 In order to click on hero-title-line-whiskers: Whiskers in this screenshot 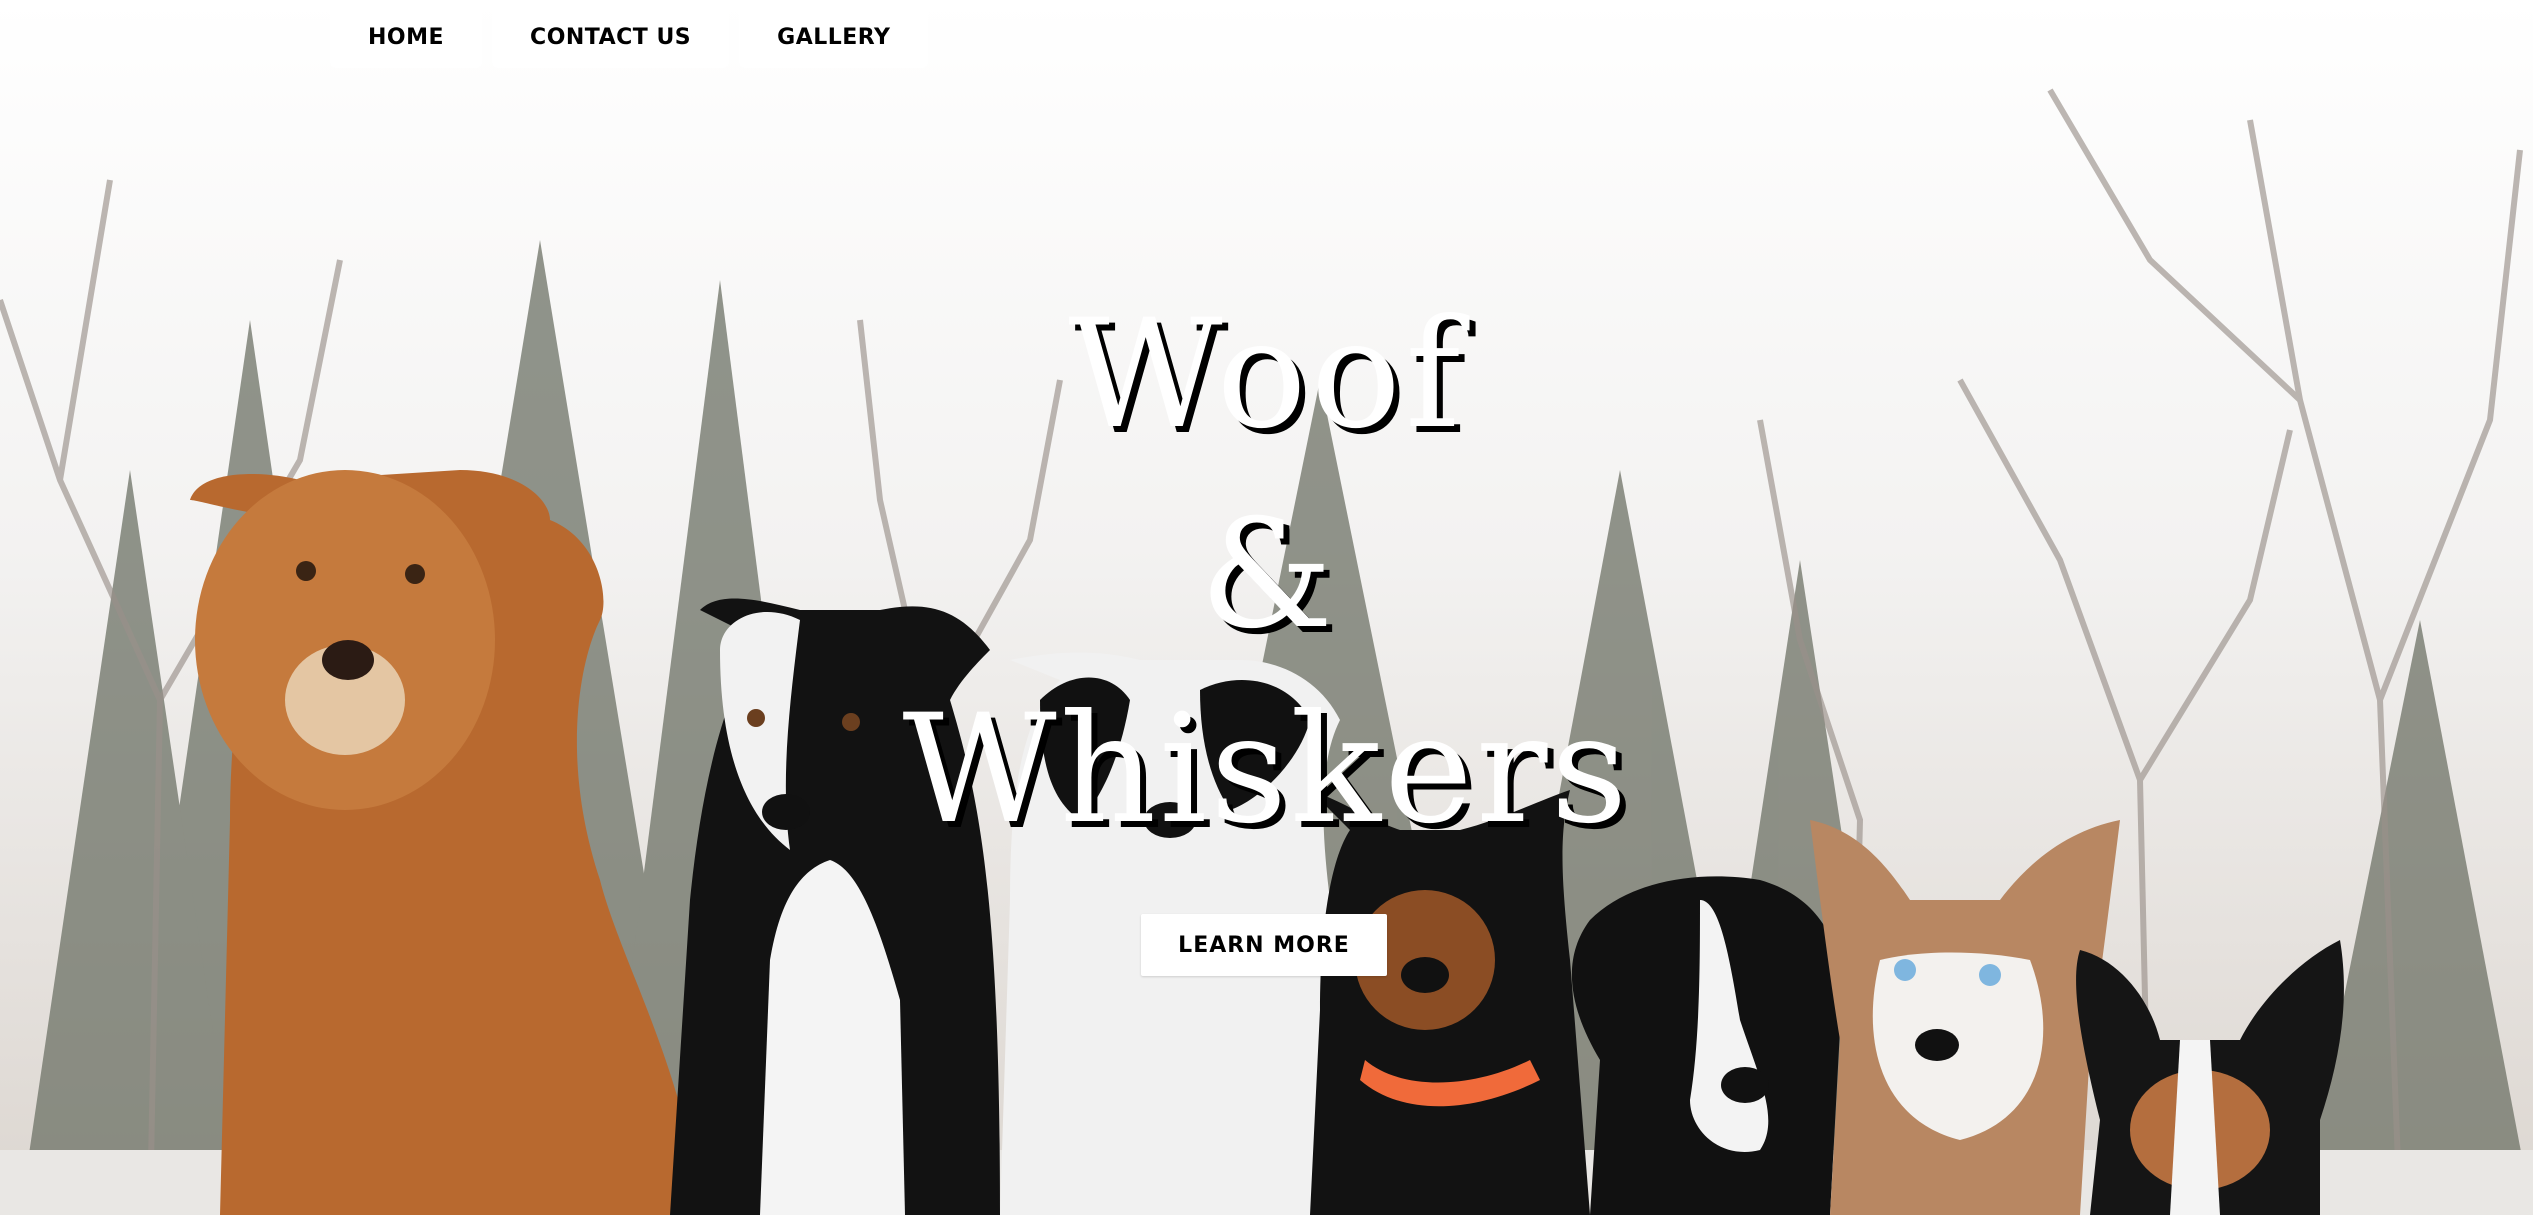, I will do `click(1266, 770)`.